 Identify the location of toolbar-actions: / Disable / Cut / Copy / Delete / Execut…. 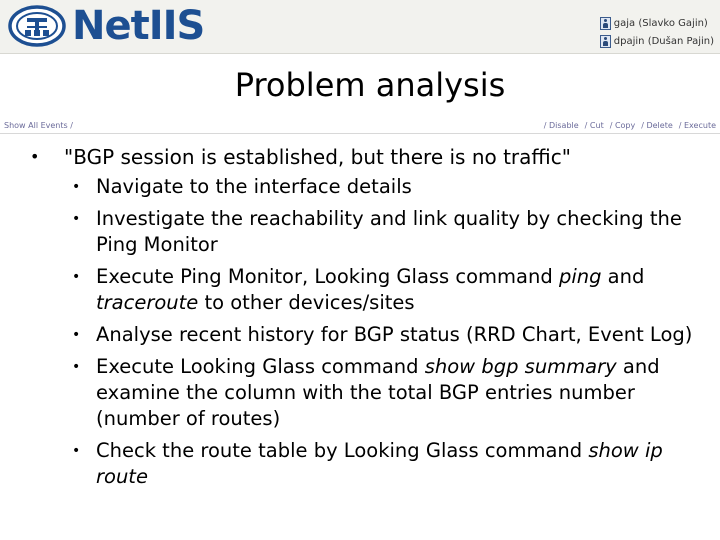
(630, 125).